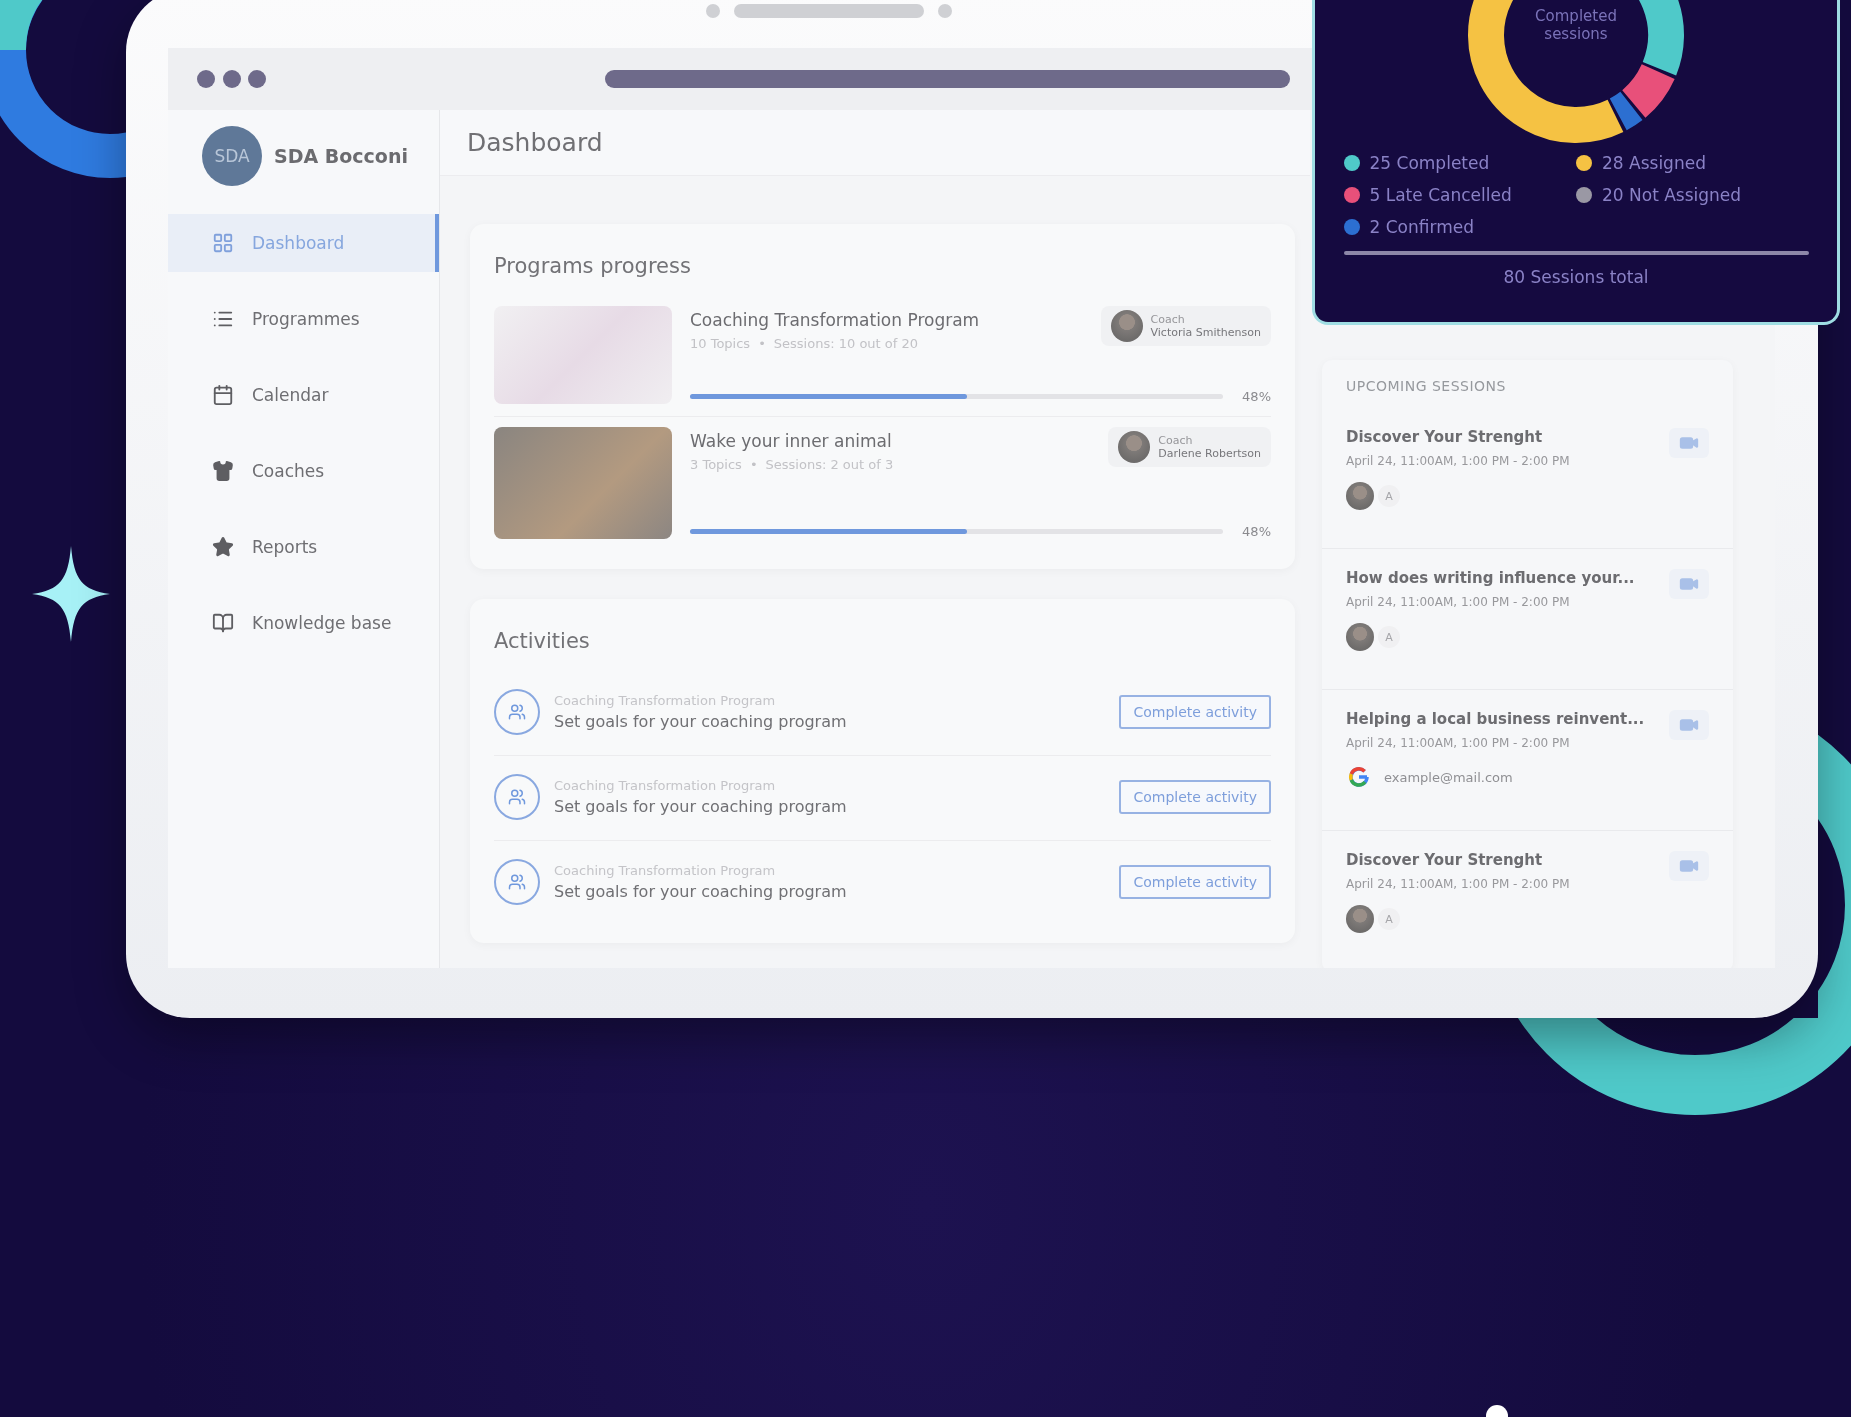 This screenshot has width=1851, height=1417. What do you see at coordinates (593, 266) in the screenshot?
I see `card-title: Programs progress` at bounding box center [593, 266].